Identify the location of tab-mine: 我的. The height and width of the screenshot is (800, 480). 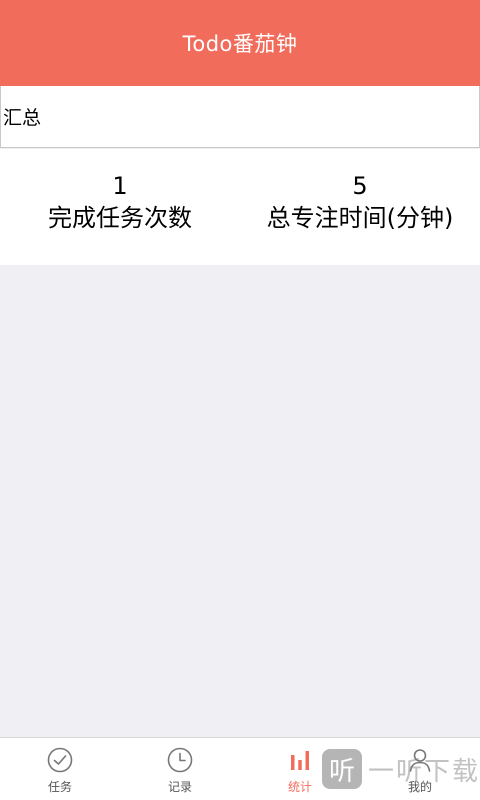
(420, 769).